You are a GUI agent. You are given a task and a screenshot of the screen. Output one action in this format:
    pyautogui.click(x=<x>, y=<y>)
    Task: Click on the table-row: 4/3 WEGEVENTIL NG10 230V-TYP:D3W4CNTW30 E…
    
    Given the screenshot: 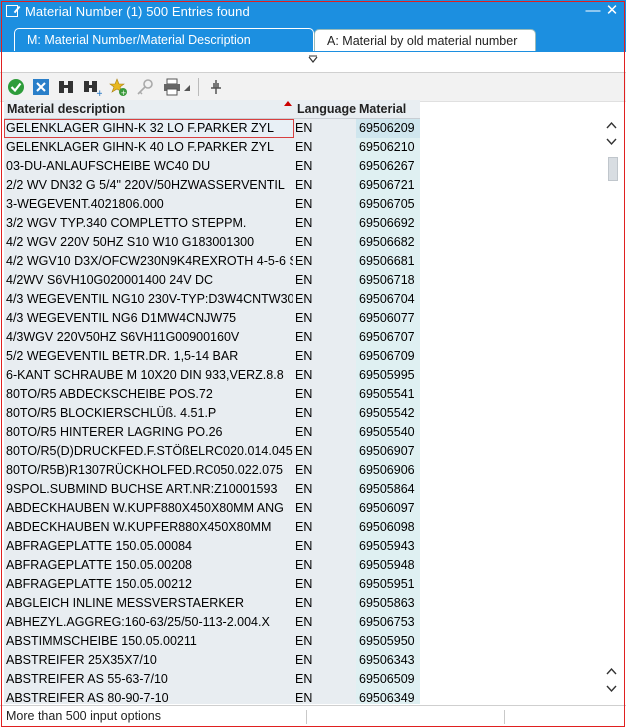 What is the action you would take?
    pyautogui.click(x=212, y=299)
    